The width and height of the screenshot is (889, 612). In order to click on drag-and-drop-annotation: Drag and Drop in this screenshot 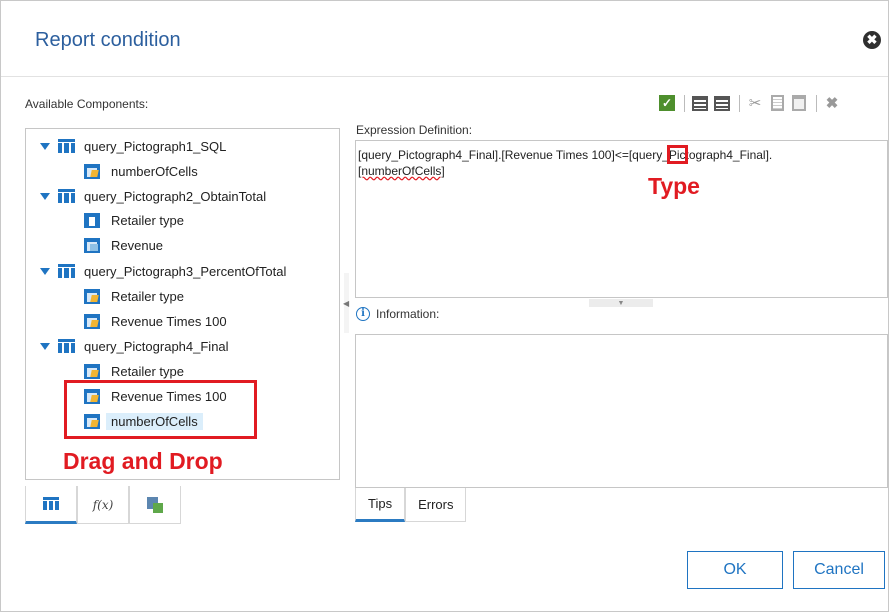, I will do `click(143, 461)`.